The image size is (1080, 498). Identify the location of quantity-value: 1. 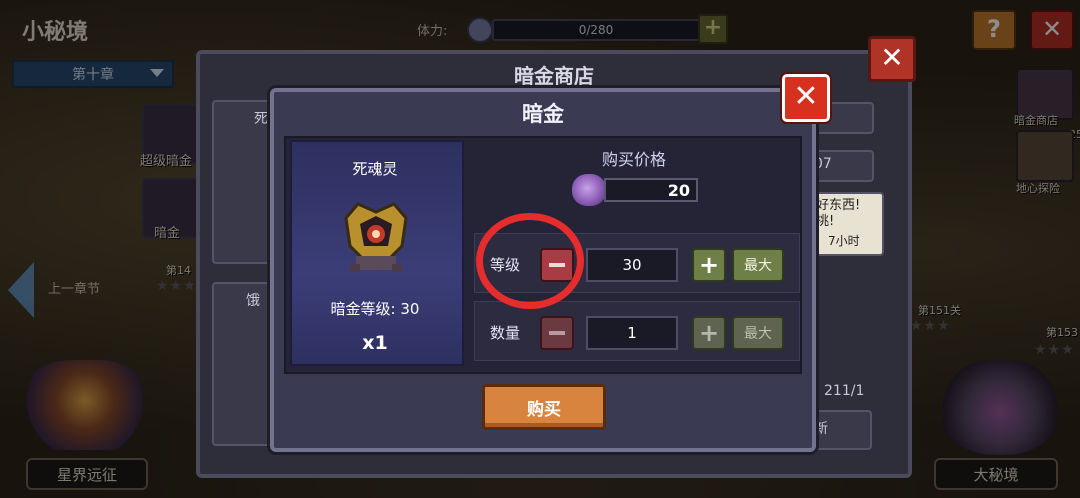
(632, 333).